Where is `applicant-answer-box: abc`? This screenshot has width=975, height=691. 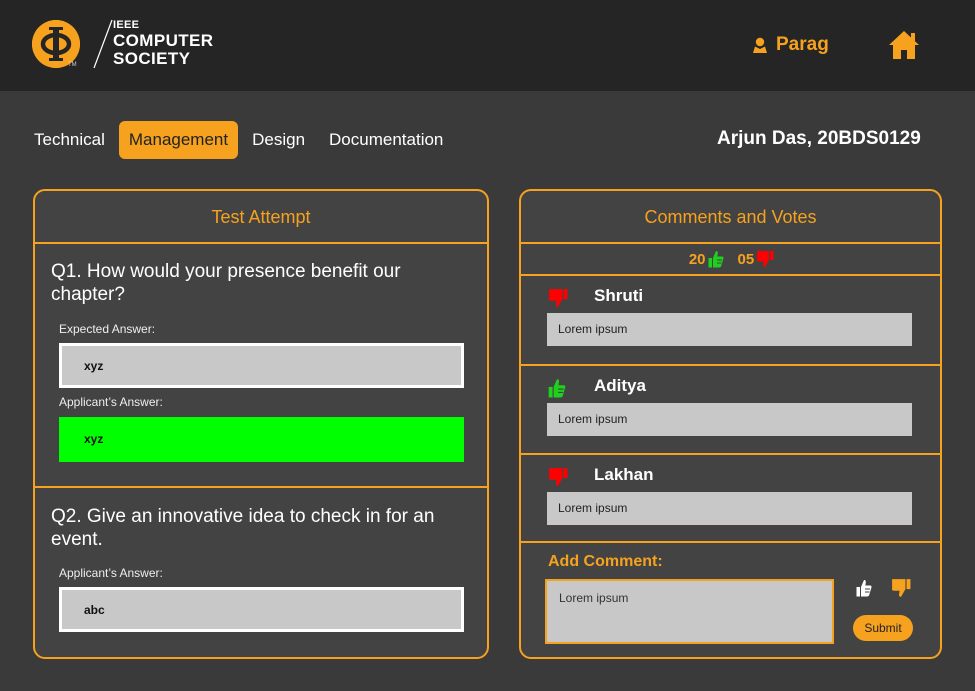 applicant-answer-box: abc is located at coordinates (261, 609).